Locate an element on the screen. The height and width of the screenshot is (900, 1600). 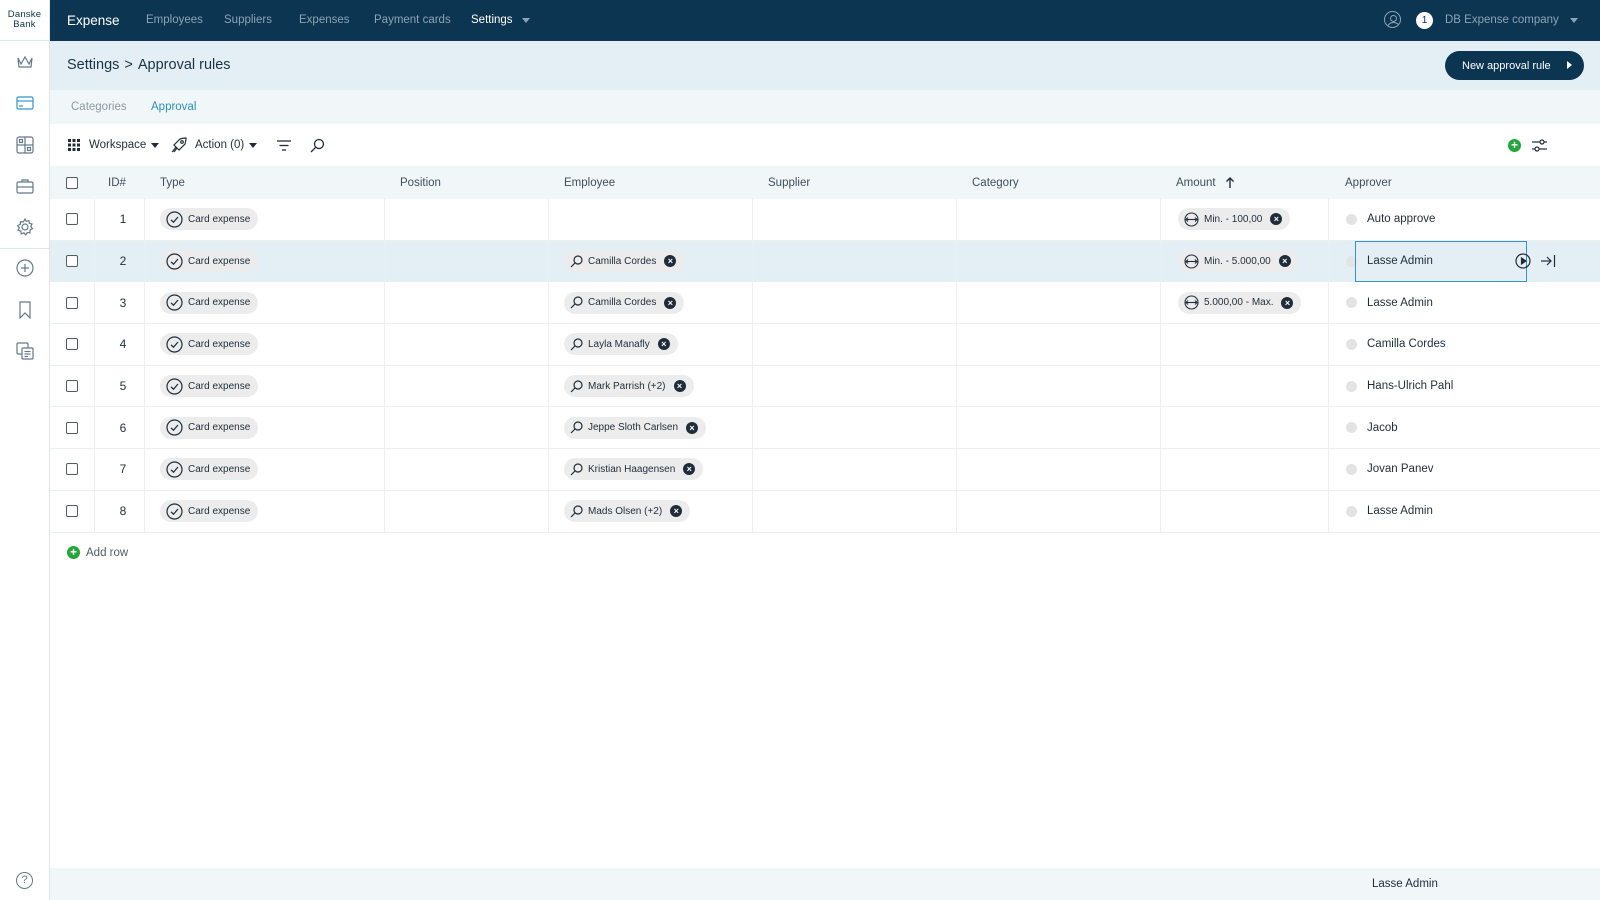
gear-icon is located at coordinates (25, 227).